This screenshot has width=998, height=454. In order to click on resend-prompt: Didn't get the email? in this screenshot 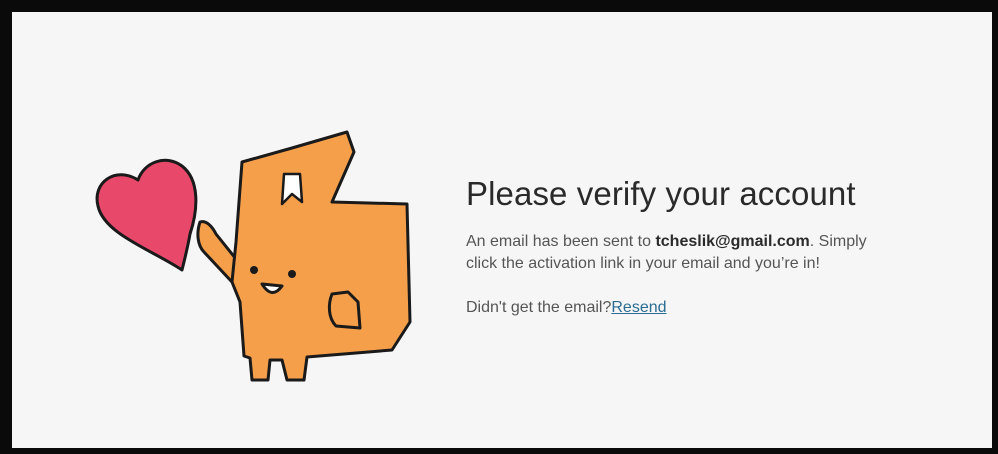, I will do `click(539, 307)`.